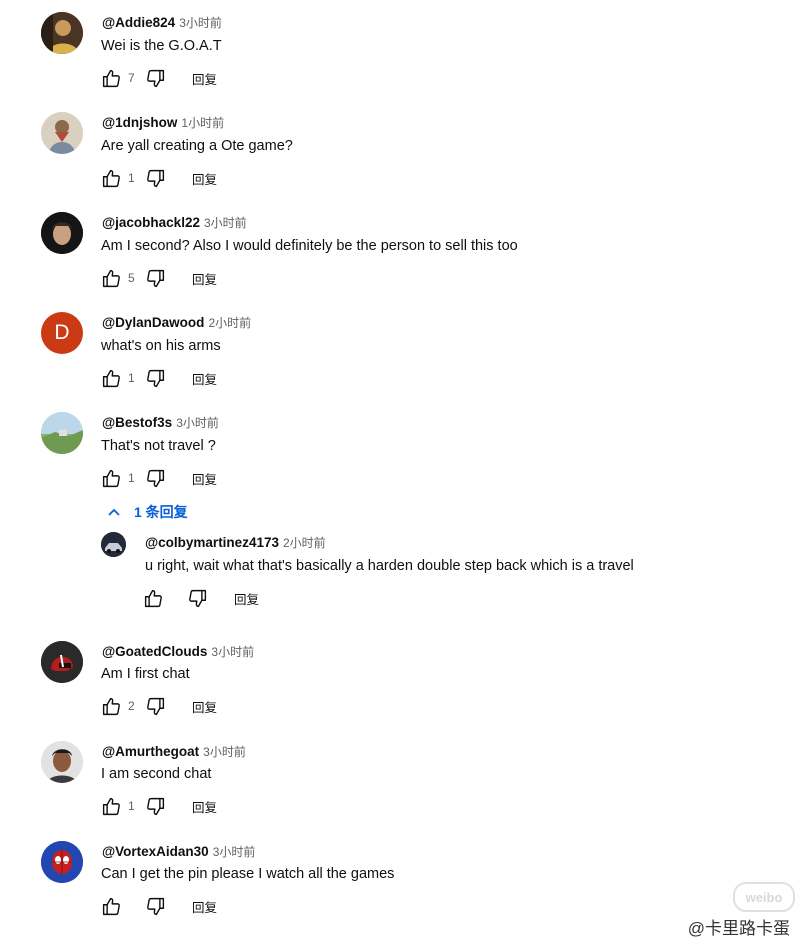  I want to click on comment-author: @DylanDawood, so click(153, 322).